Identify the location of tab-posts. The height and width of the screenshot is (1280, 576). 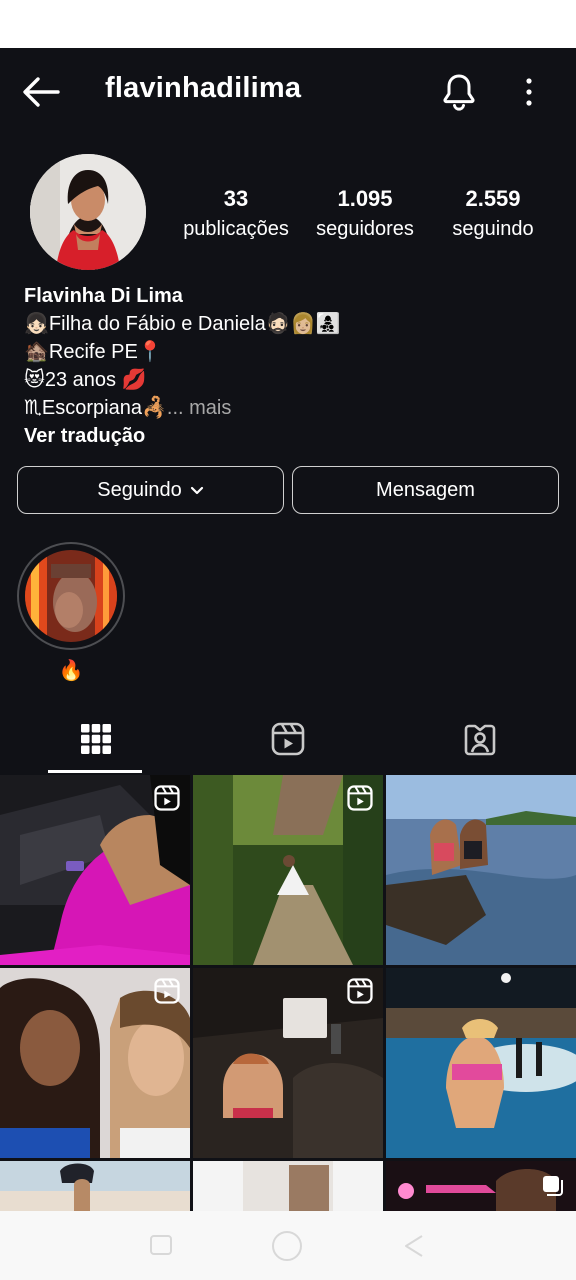
(96, 741).